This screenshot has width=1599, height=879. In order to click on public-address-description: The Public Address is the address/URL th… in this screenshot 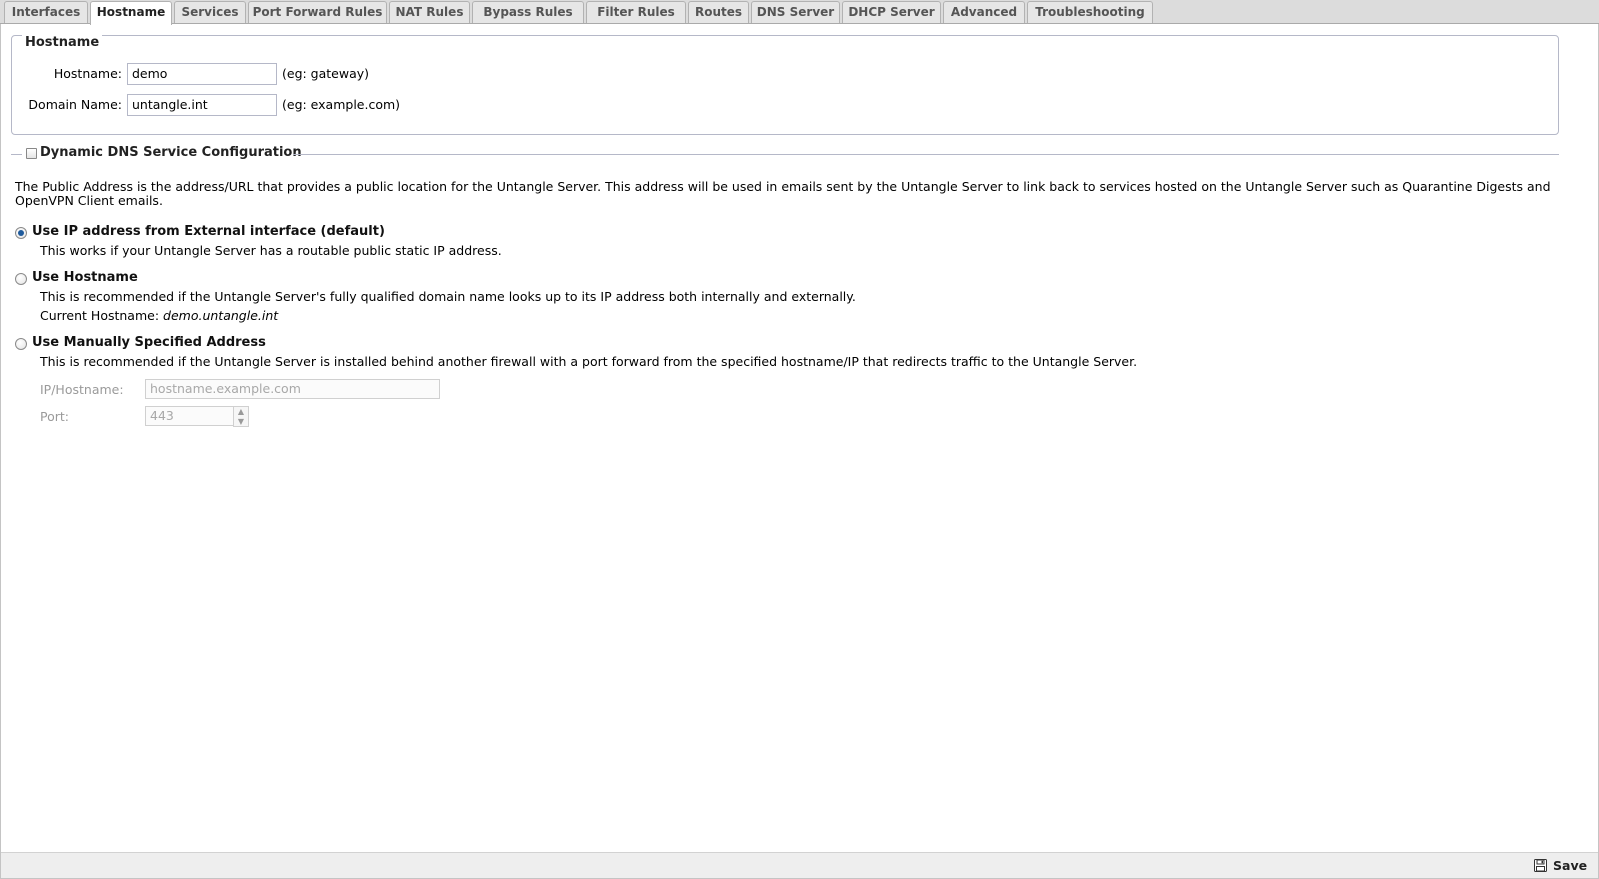, I will do `click(783, 193)`.